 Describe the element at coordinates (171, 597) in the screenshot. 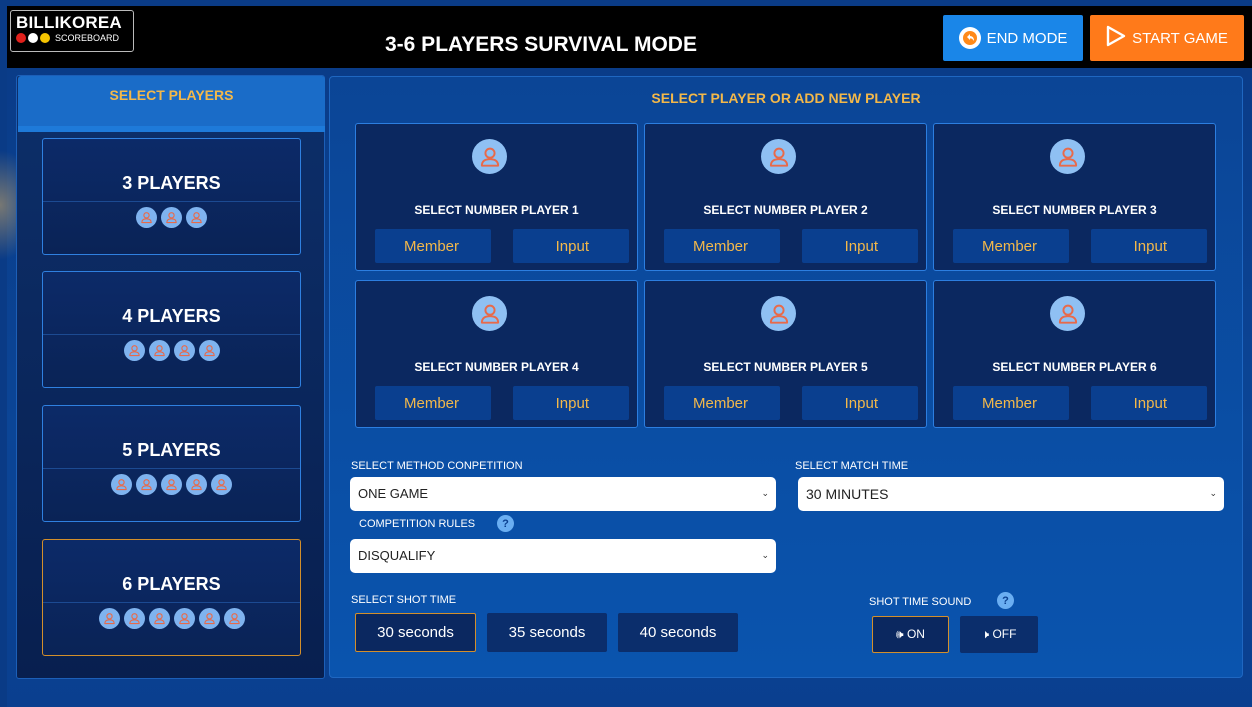

I see `player-count-option-6: 6 PLAYERS` at that location.